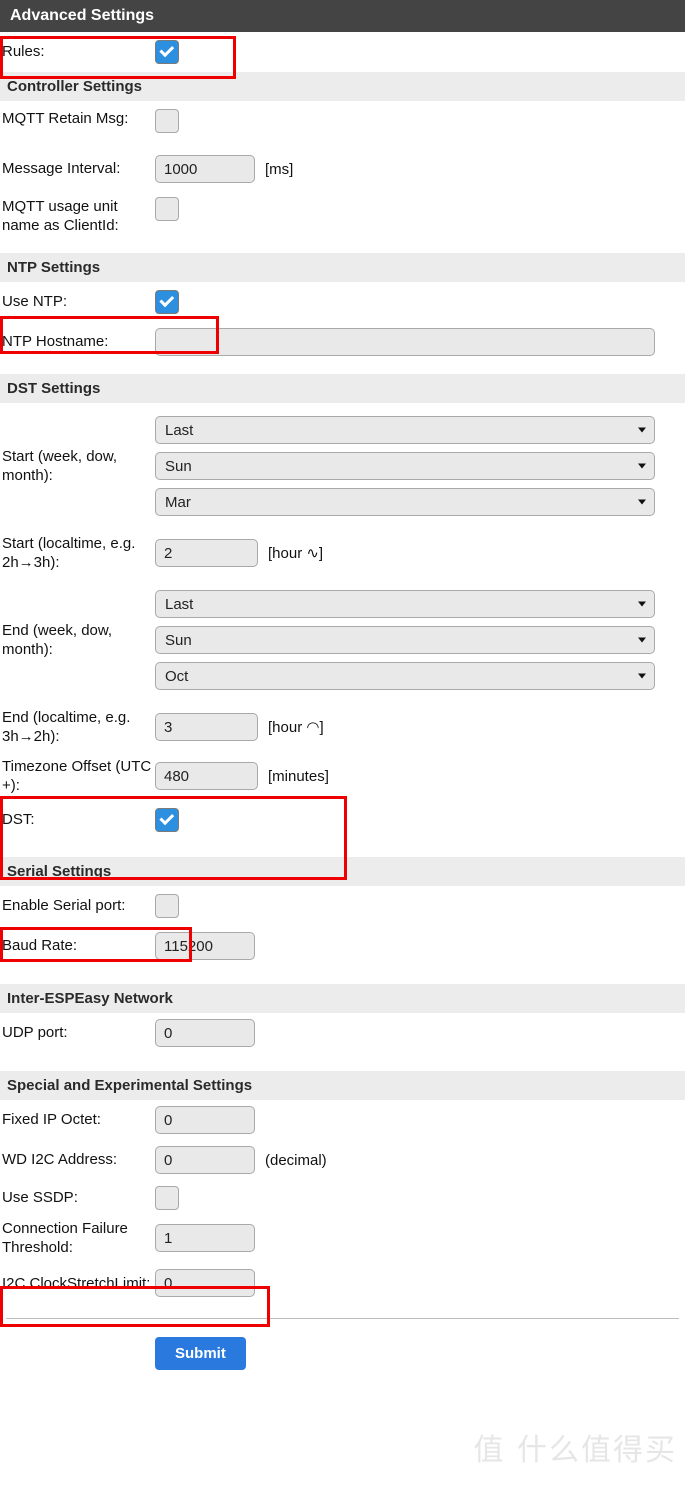 The image size is (685, 1487). Describe the element at coordinates (167, 209) in the screenshot. I see `mqtt-clientid-checkbox` at that location.